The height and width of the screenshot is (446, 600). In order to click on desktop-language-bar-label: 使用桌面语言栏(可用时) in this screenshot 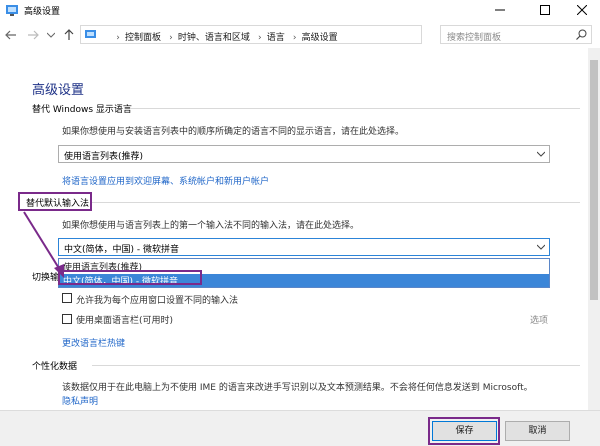, I will do `click(125, 321)`.